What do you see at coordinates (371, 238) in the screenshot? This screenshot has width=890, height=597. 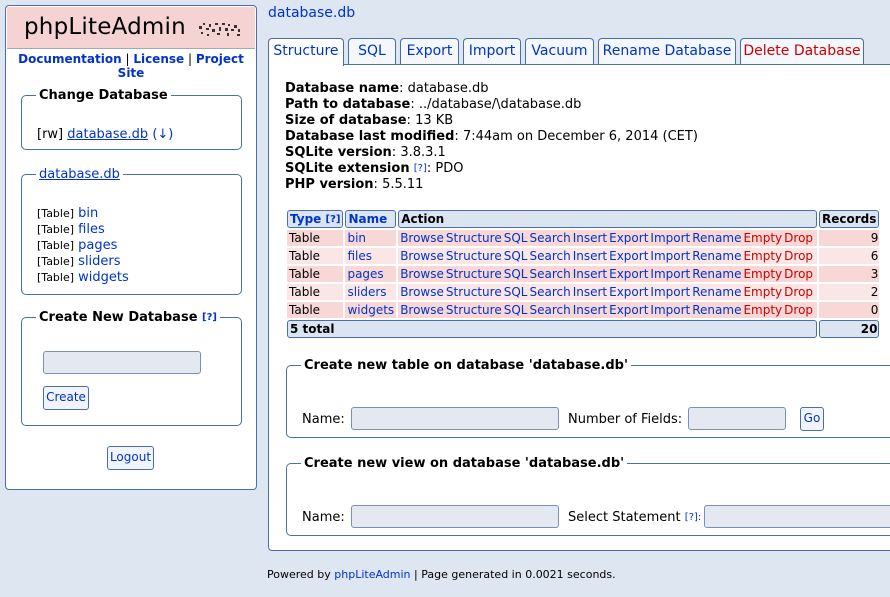 I see `row-name: bin` at bounding box center [371, 238].